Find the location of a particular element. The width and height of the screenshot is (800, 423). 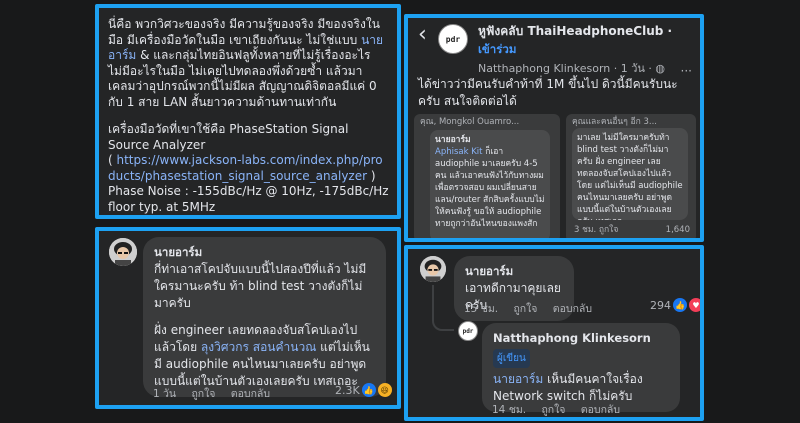

comment-time: 15 ชม. is located at coordinates (481, 309).